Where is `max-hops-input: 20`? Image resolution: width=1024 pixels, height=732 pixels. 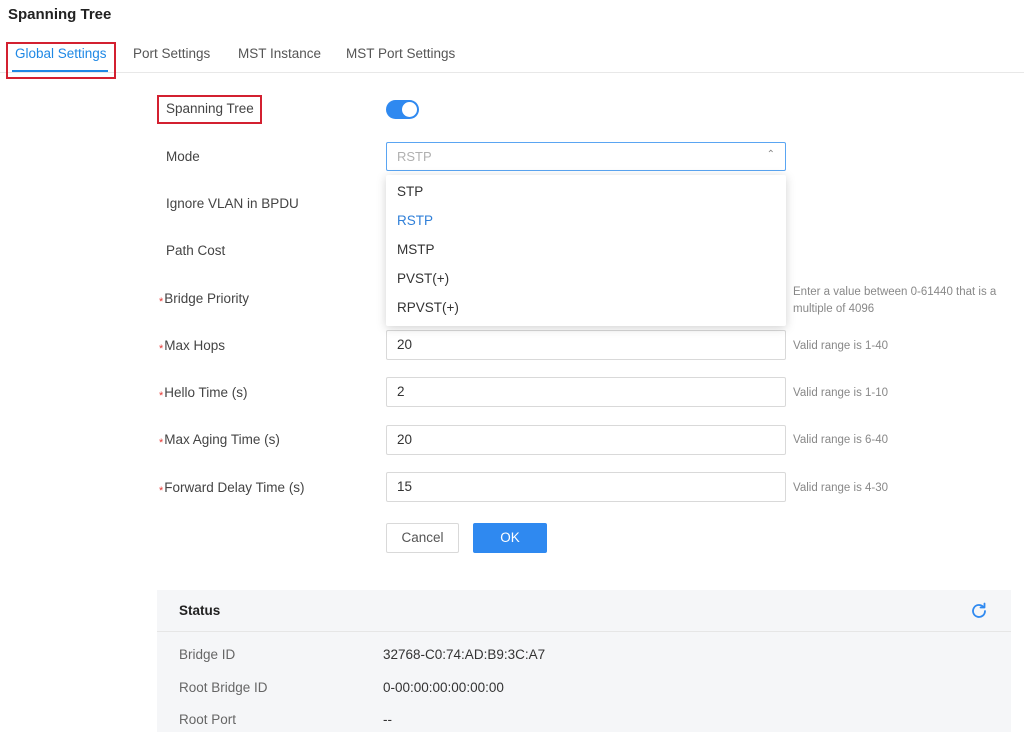 max-hops-input: 20 is located at coordinates (586, 345).